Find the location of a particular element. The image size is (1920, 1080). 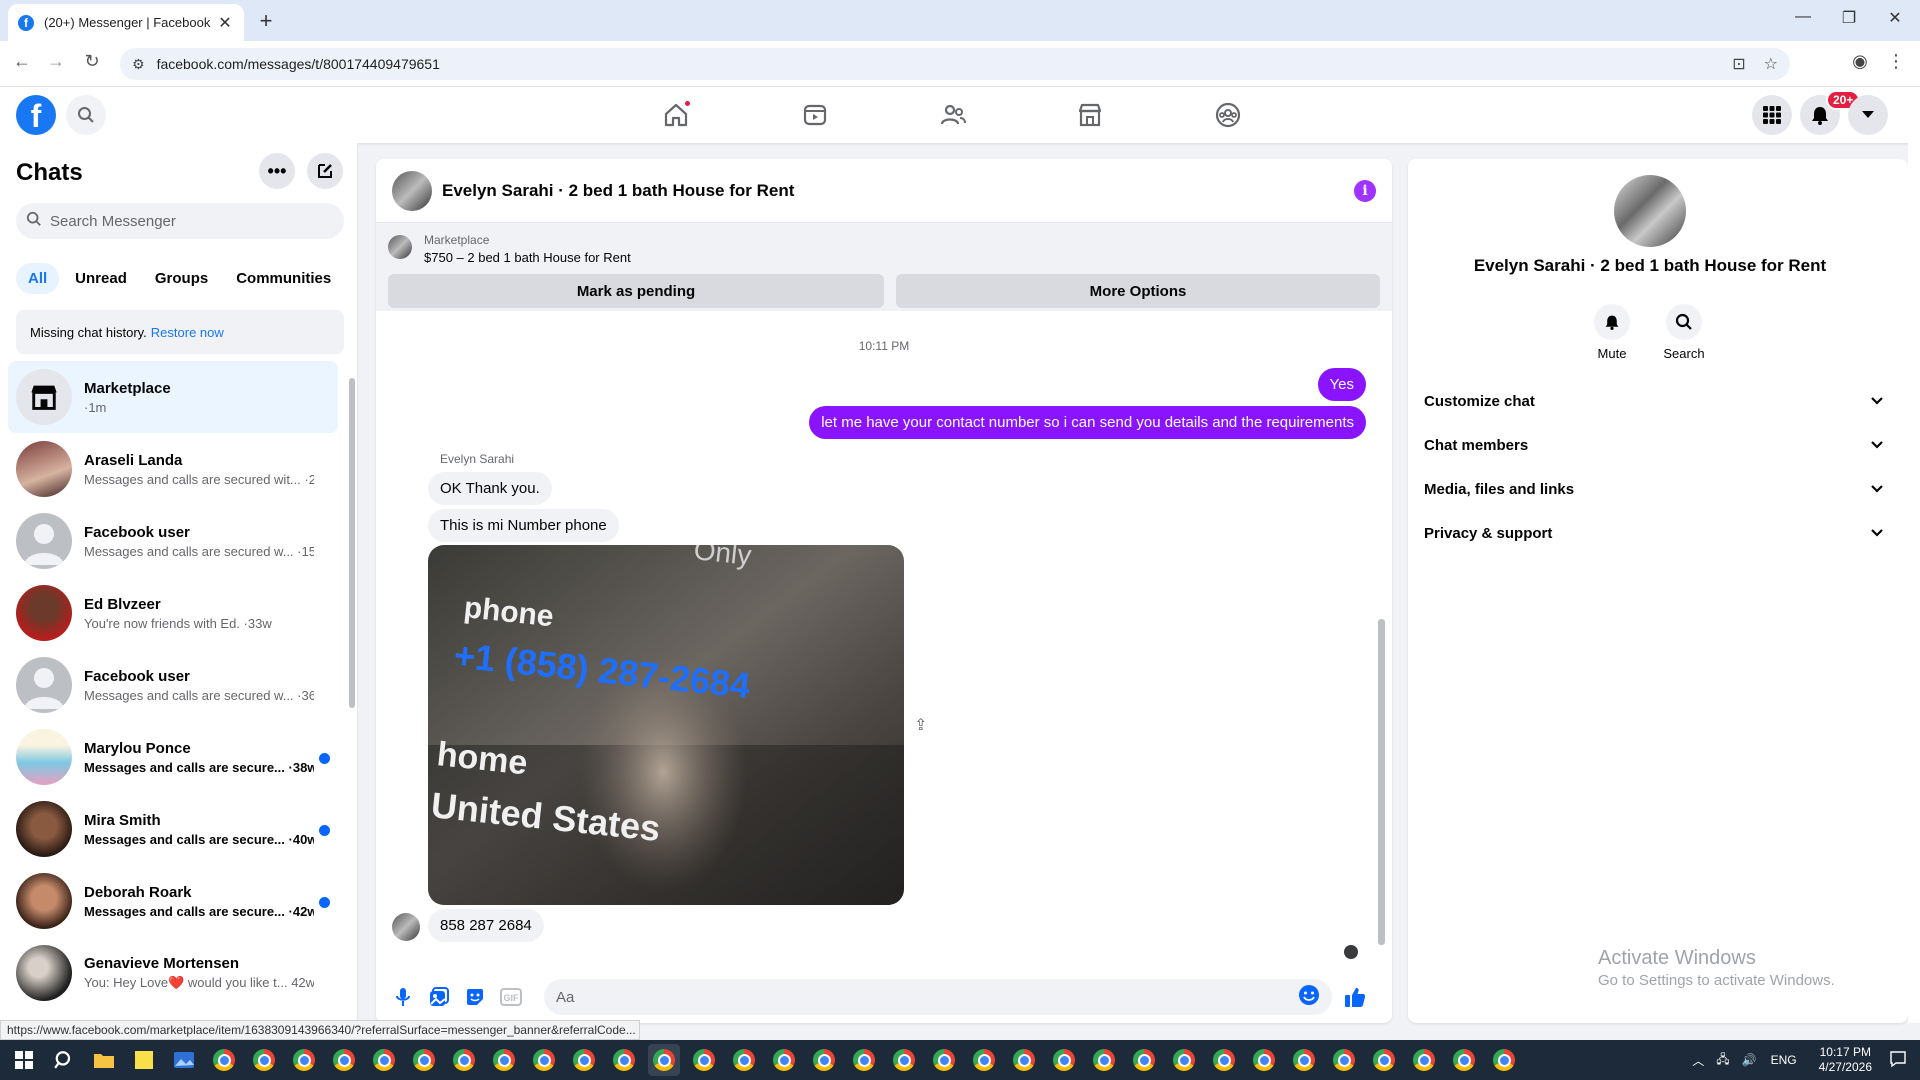

friends-nav-icon is located at coordinates (953, 115).